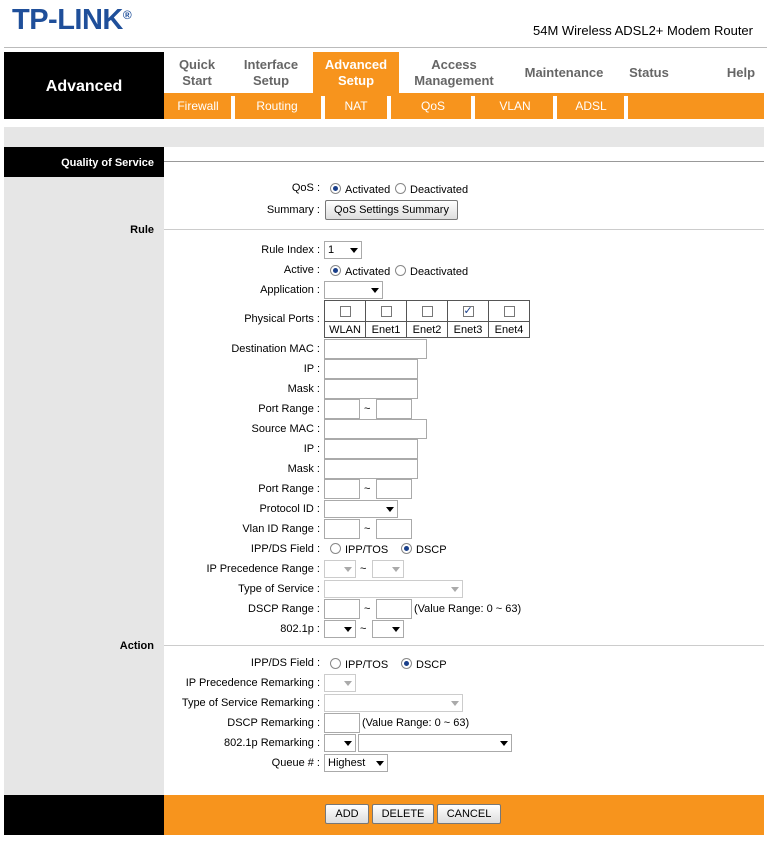  What do you see at coordinates (564, 72) in the screenshot?
I see `nav-maintenance: Maintenance` at bounding box center [564, 72].